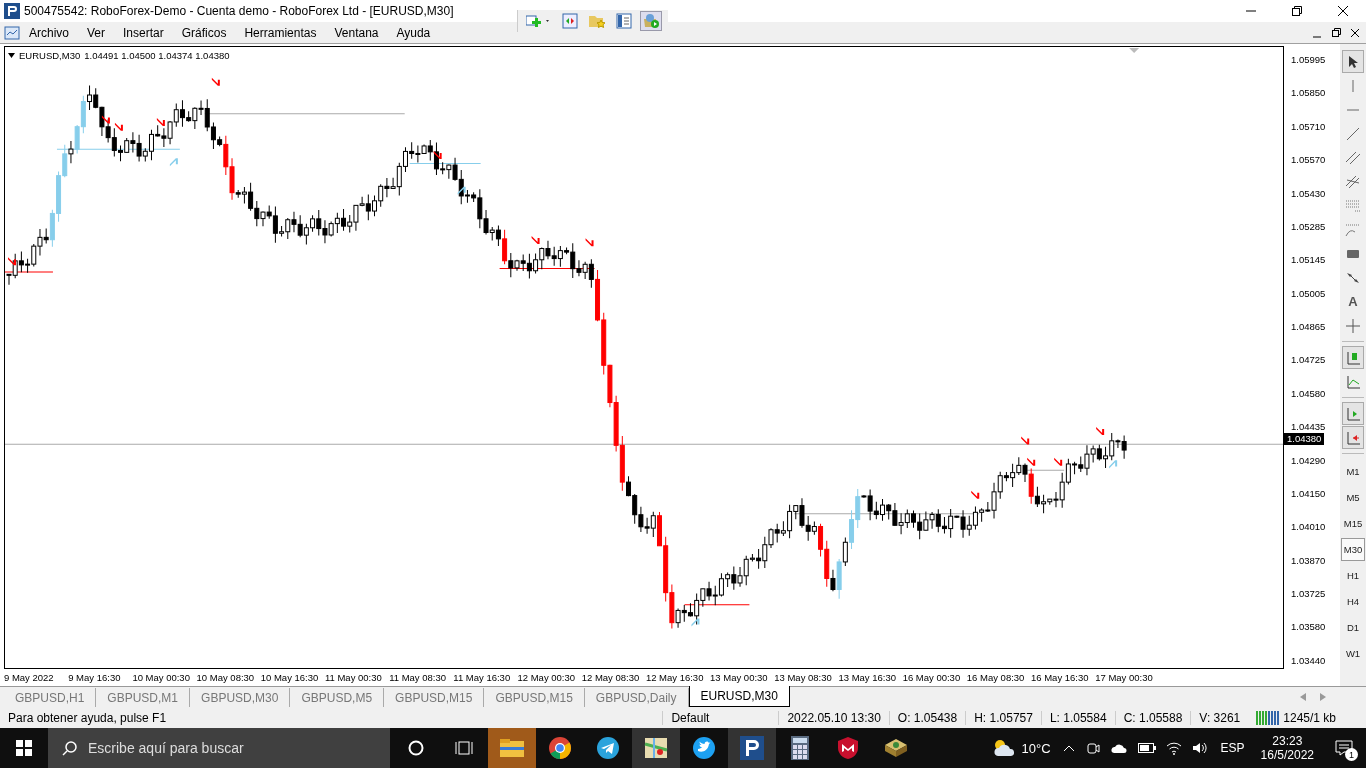 Image resolution: width=1366 pixels, height=768 pixels. What do you see at coordinates (1353, 471) in the screenshot?
I see `timeframe-button: M1` at bounding box center [1353, 471].